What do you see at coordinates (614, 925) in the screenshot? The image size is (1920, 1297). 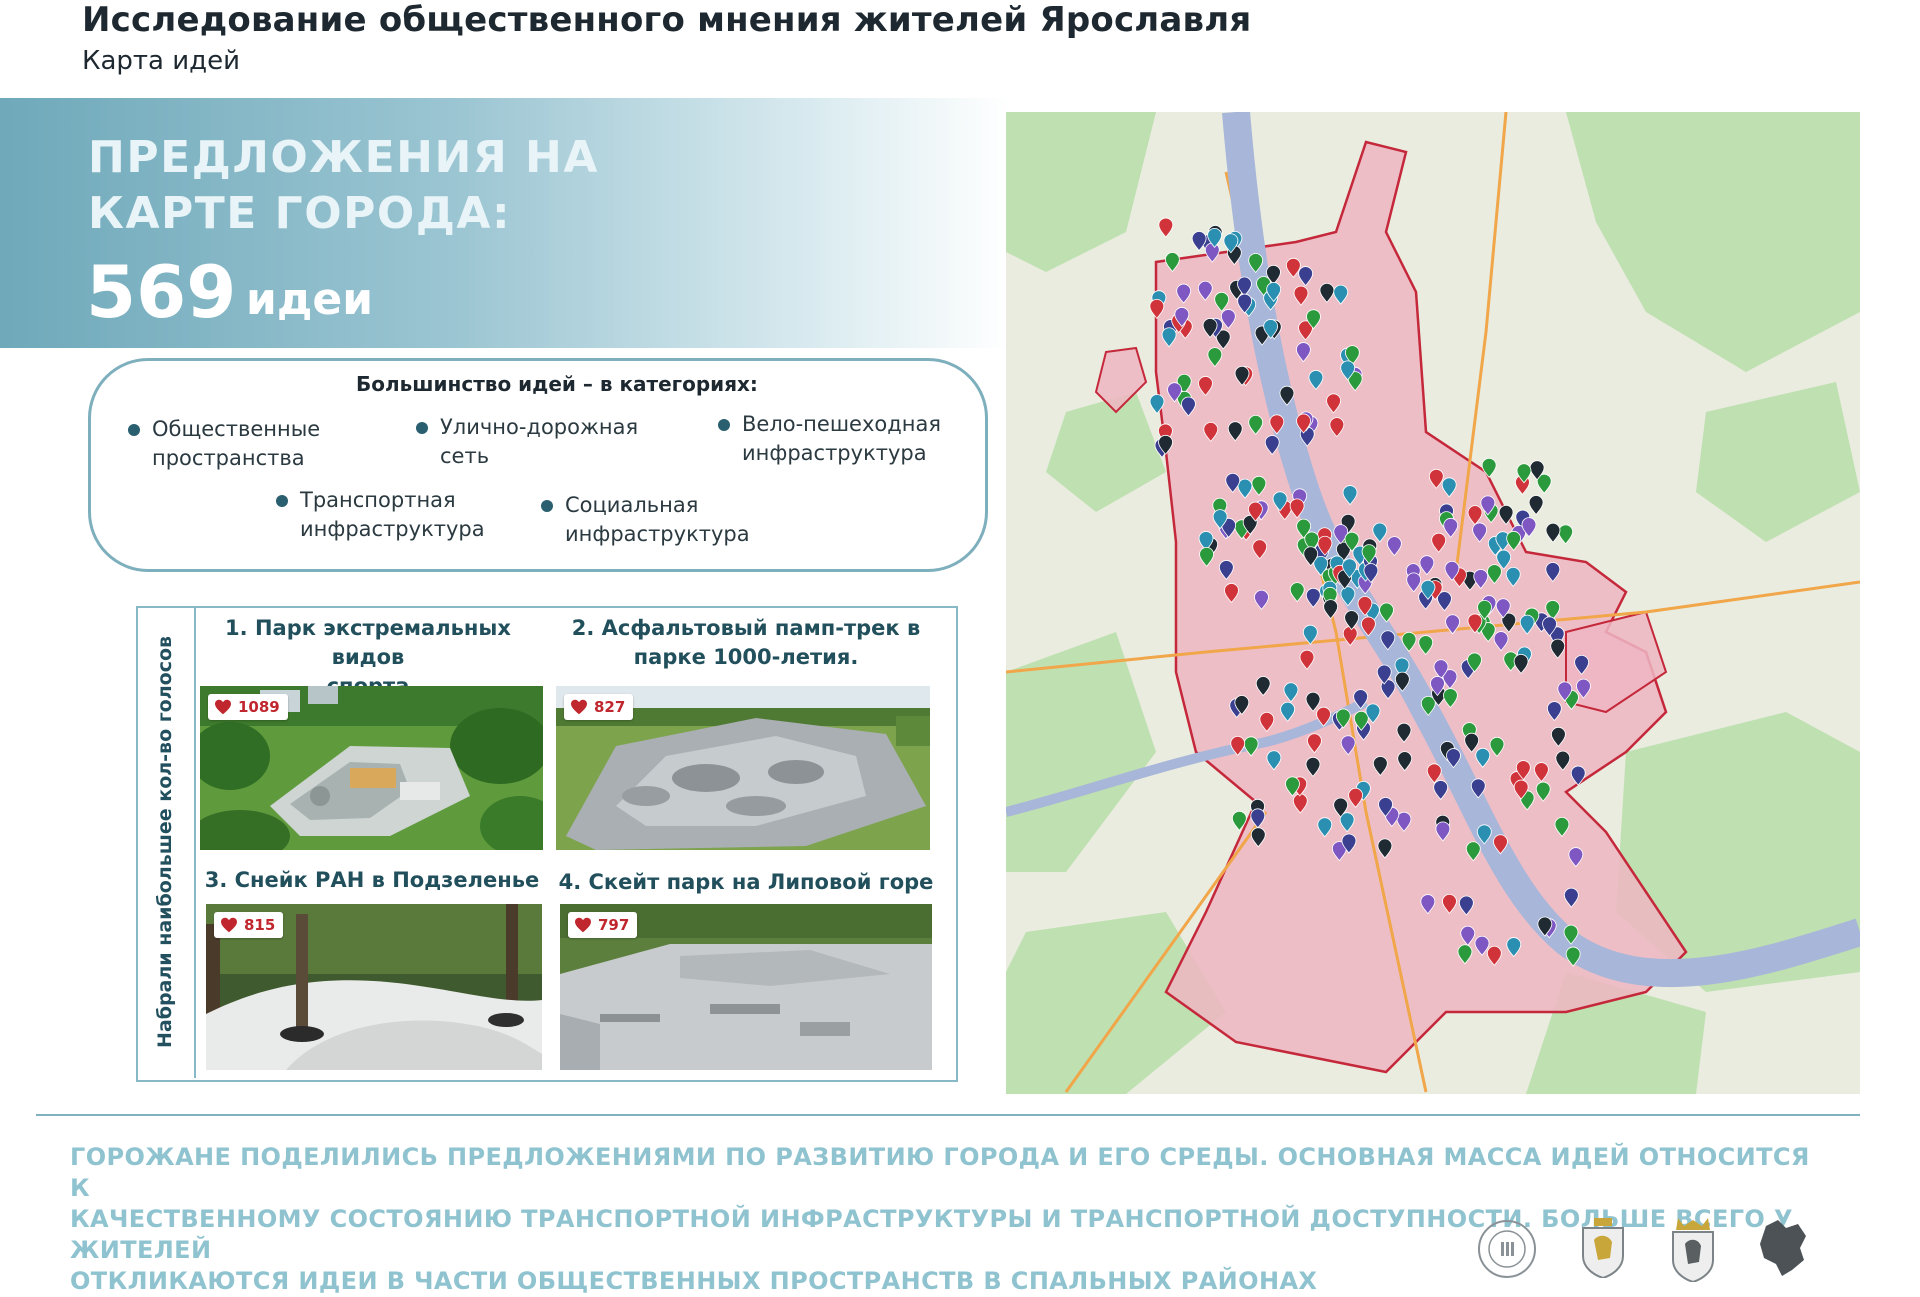 I see `likes-count: 797` at bounding box center [614, 925].